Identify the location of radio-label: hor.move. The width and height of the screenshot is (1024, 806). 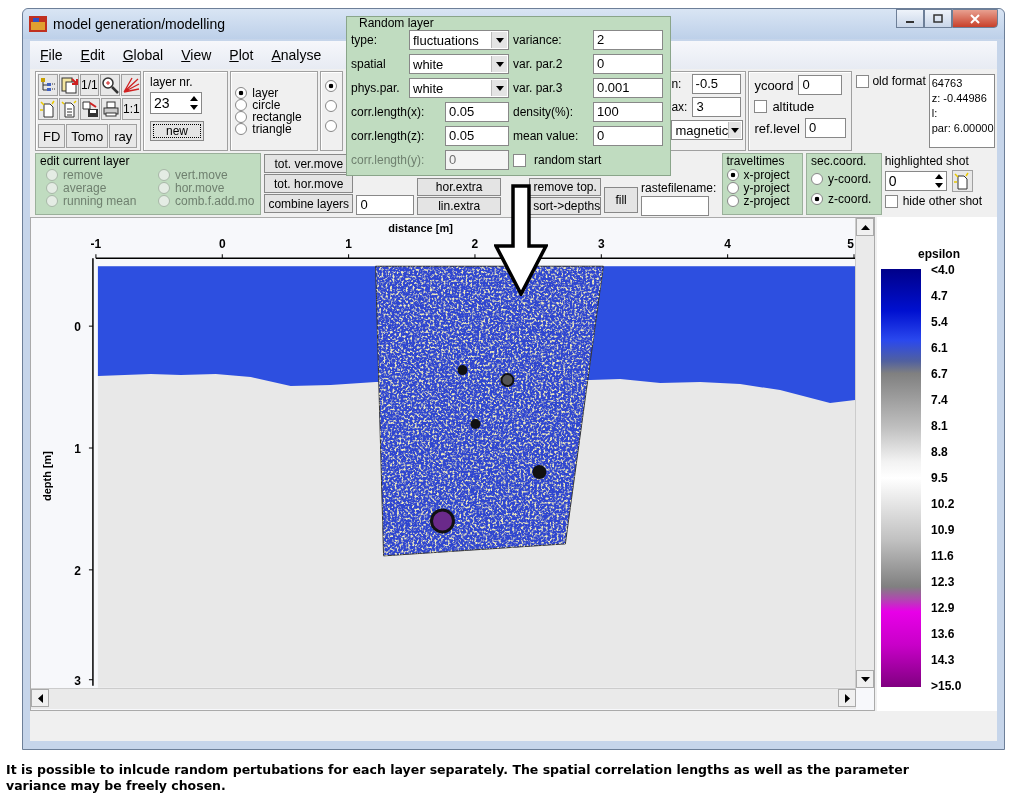
(200, 188).